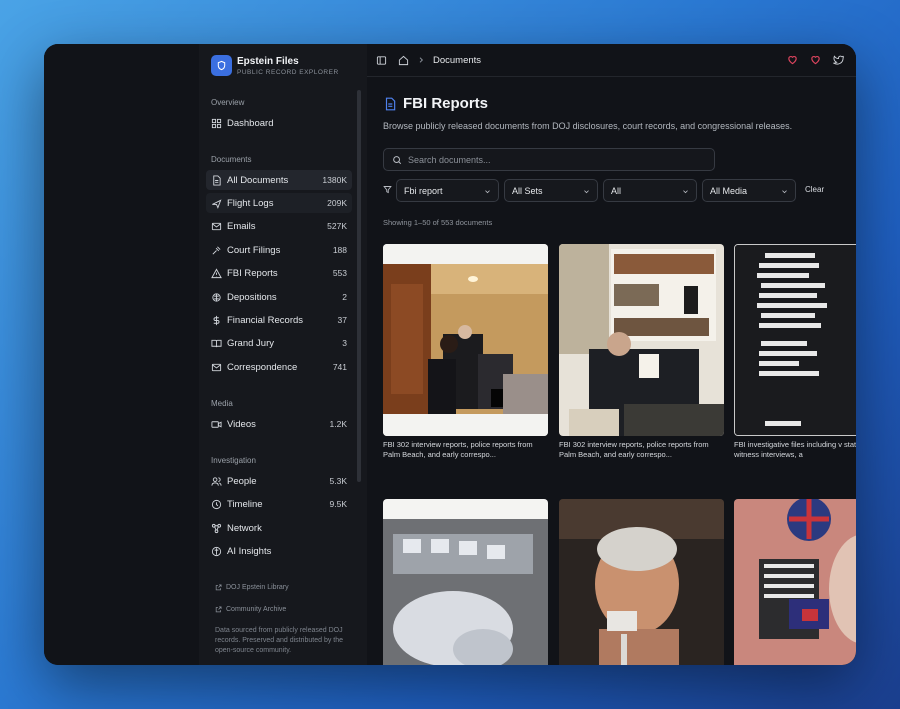  I want to click on sidebar-item-all-documents: All Documents 1380K, so click(279, 180).